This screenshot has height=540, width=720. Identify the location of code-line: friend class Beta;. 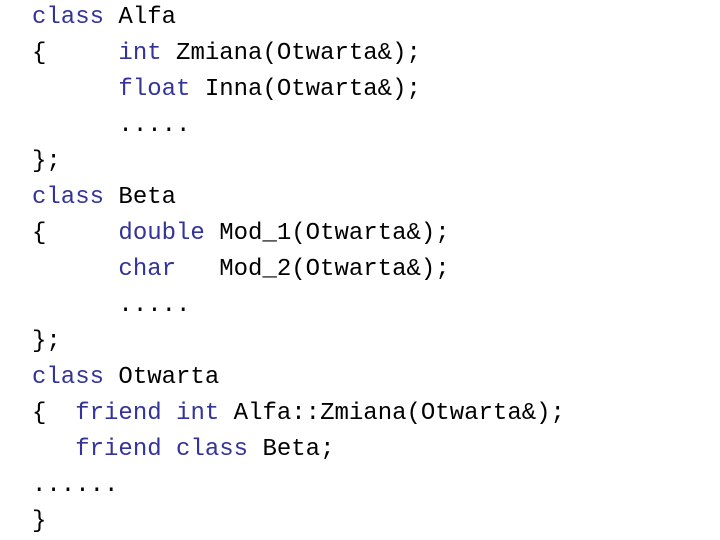
(298, 450).